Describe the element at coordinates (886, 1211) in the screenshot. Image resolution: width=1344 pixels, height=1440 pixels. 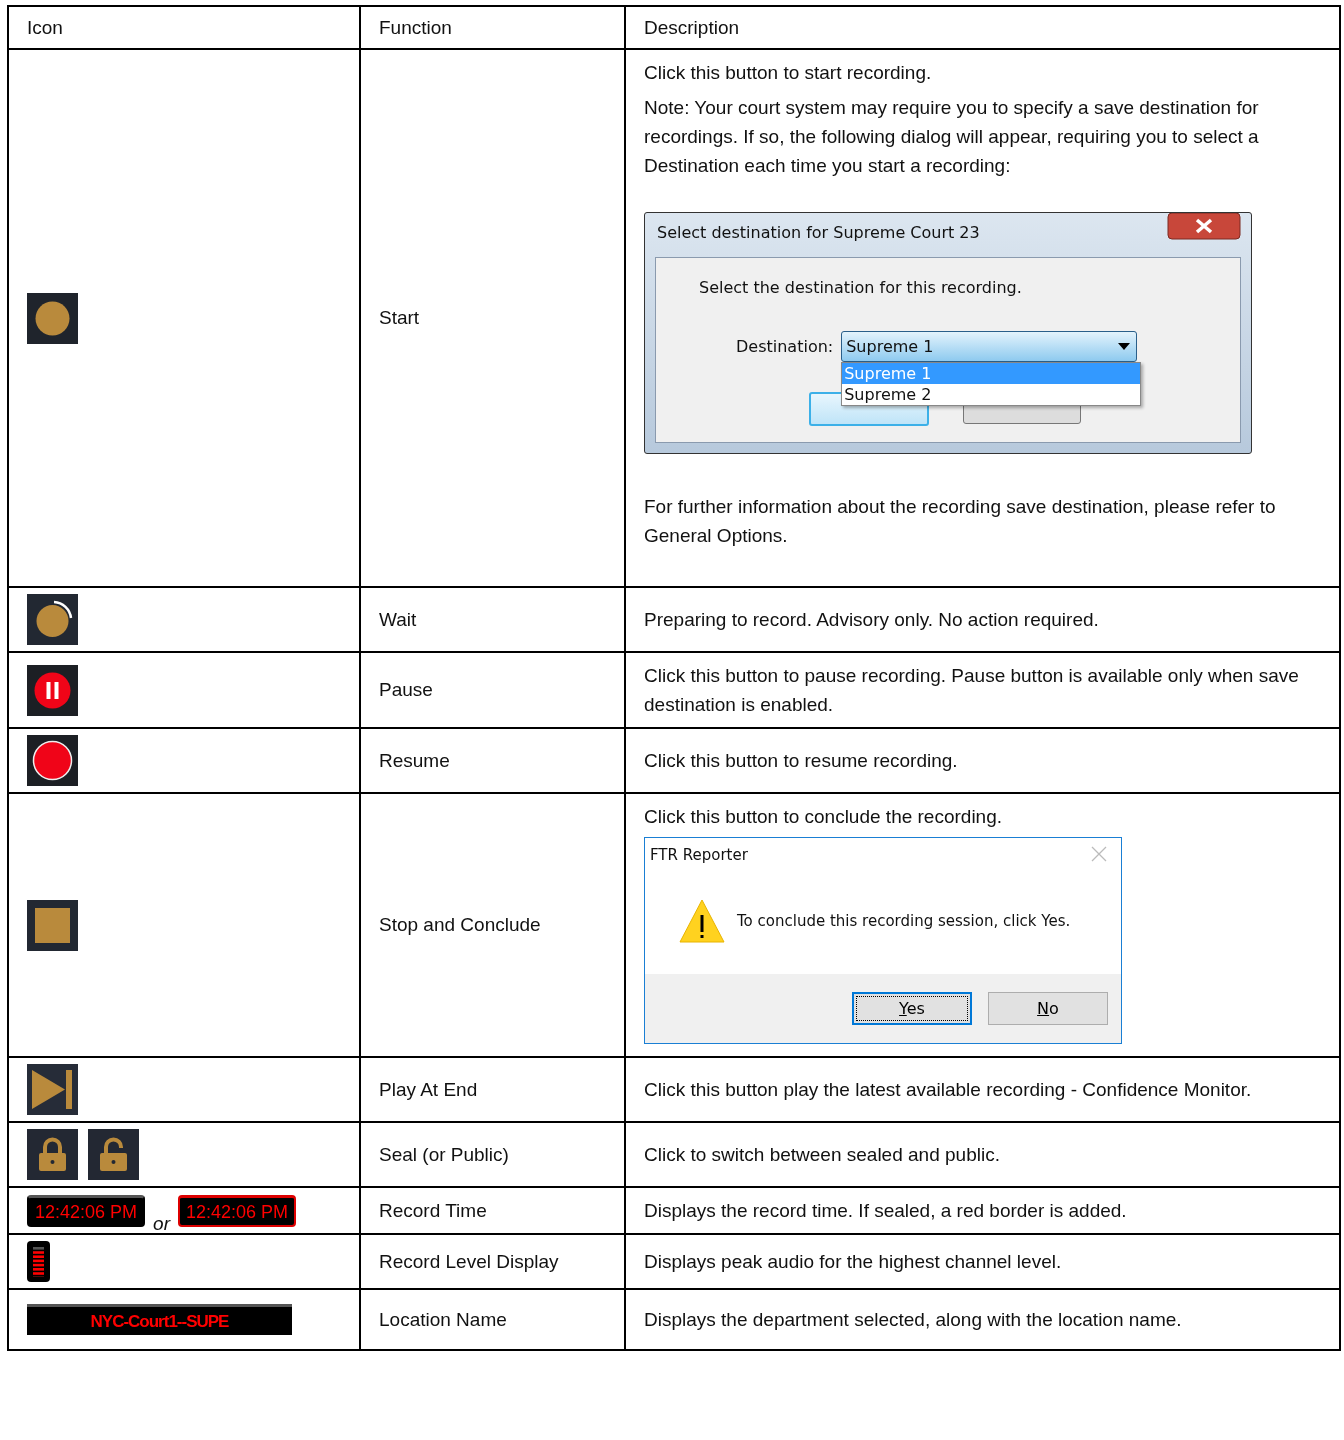
I see `description-text: Displays the record time. If sealed, a red border is added.` at that location.